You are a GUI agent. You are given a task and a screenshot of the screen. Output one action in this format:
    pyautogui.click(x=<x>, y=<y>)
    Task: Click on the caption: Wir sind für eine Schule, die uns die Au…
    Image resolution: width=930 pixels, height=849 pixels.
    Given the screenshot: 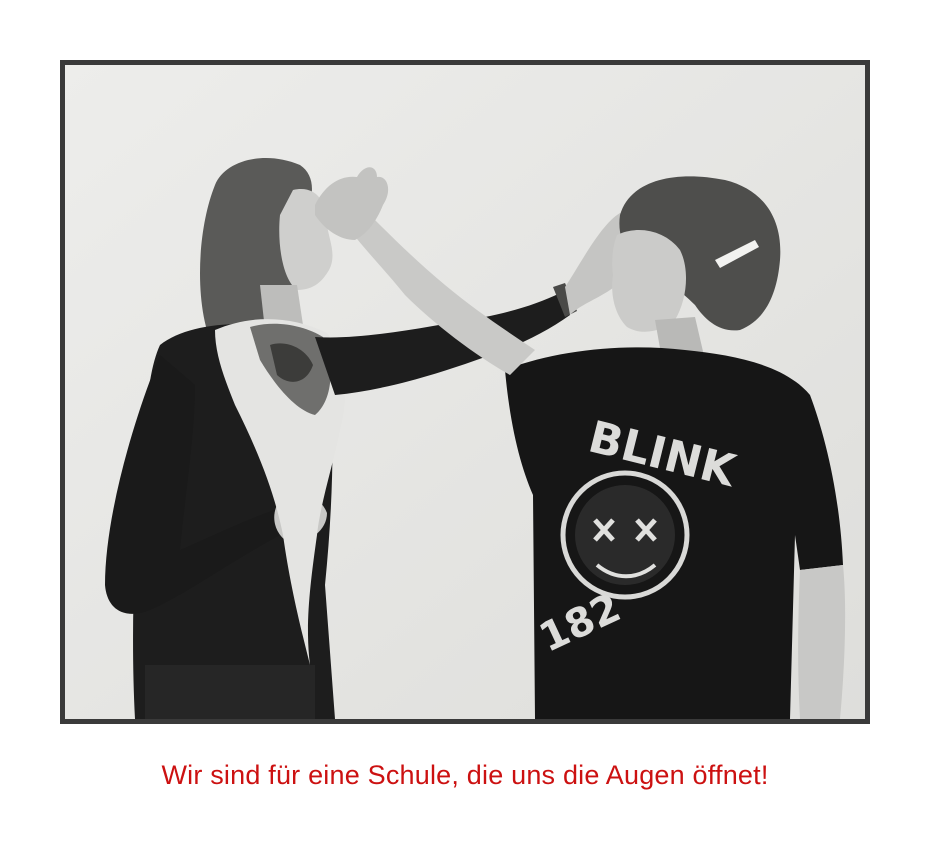 What is the action you would take?
    pyautogui.click(x=465, y=775)
    